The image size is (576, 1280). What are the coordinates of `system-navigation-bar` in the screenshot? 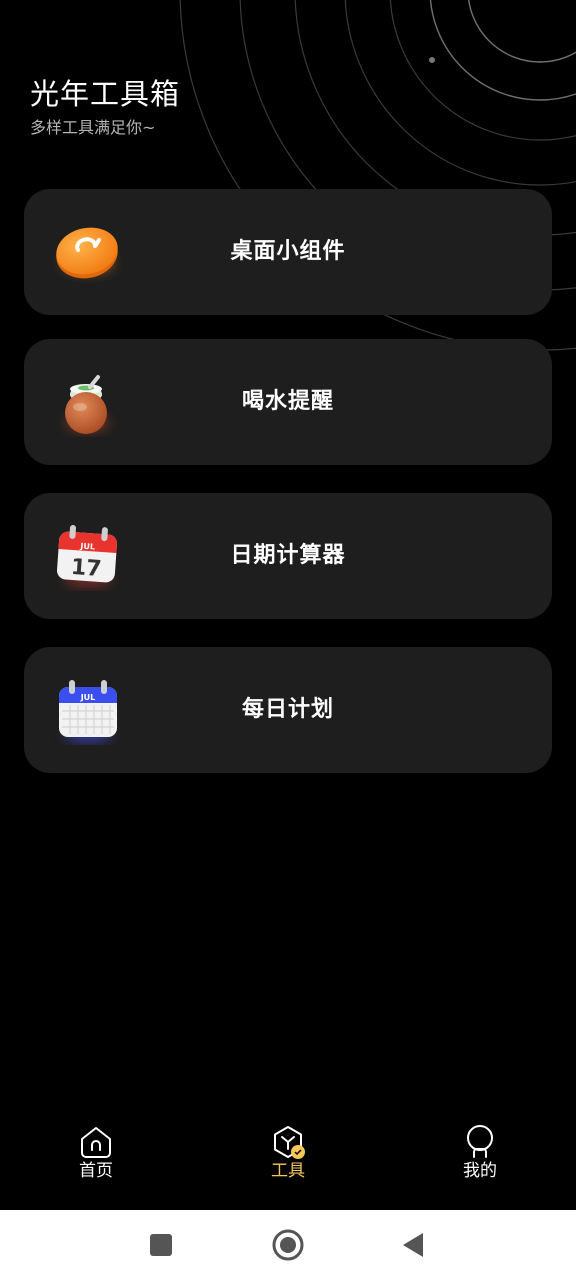 It's located at (288, 1245).